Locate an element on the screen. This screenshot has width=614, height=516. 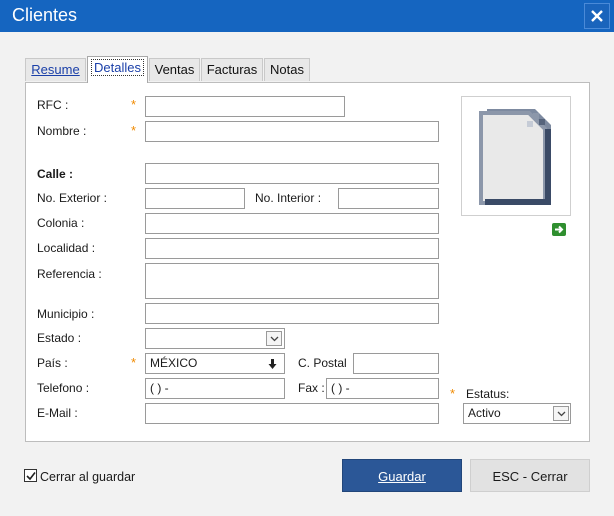
tab-label: Notas is located at coordinates (287, 69).